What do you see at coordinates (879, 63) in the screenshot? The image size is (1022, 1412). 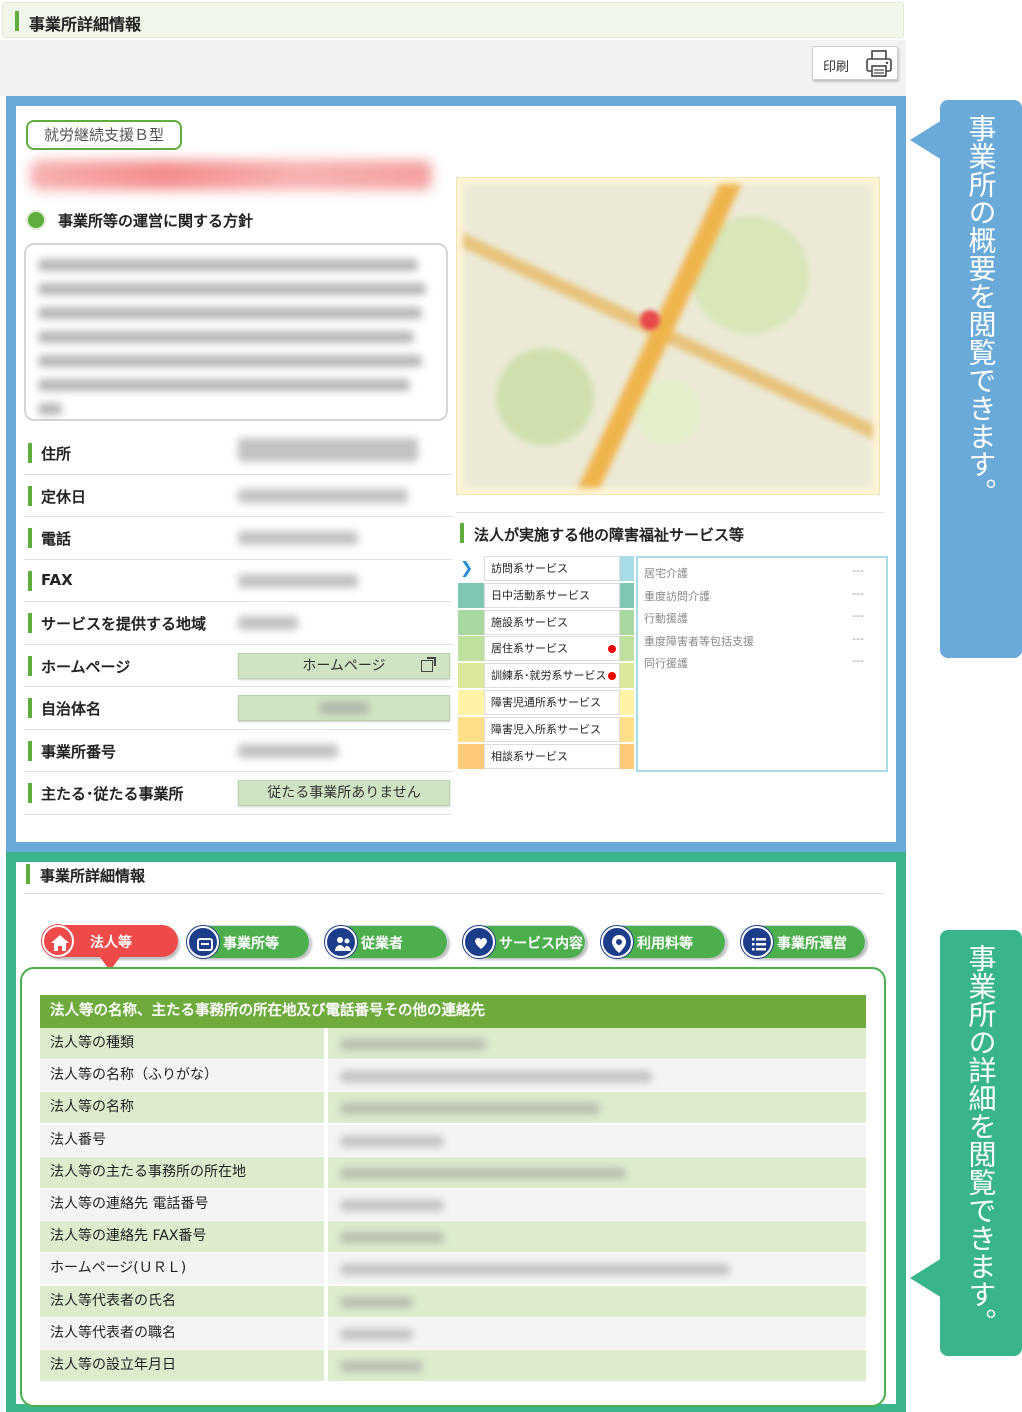 I see `printer-icon` at bounding box center [879, 63].